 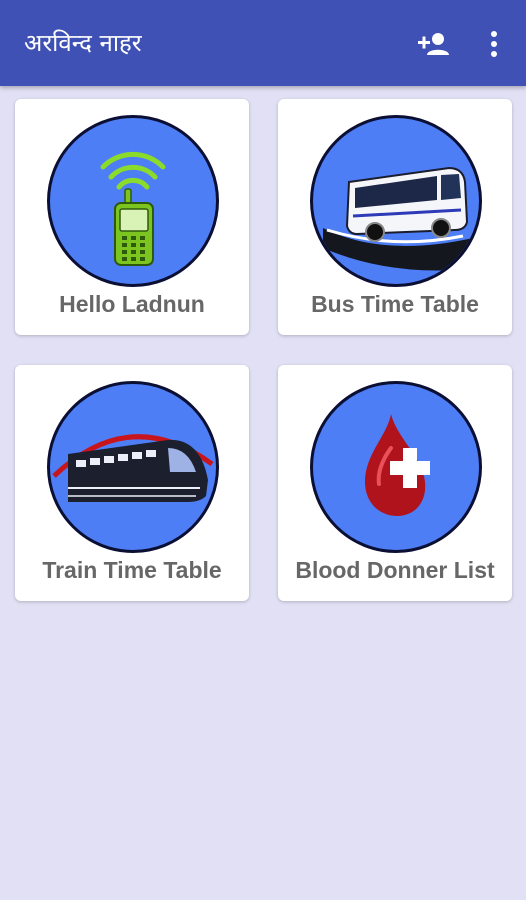 I want to click on tile-label: Hello Ladnun, so click(x=132, y=304).